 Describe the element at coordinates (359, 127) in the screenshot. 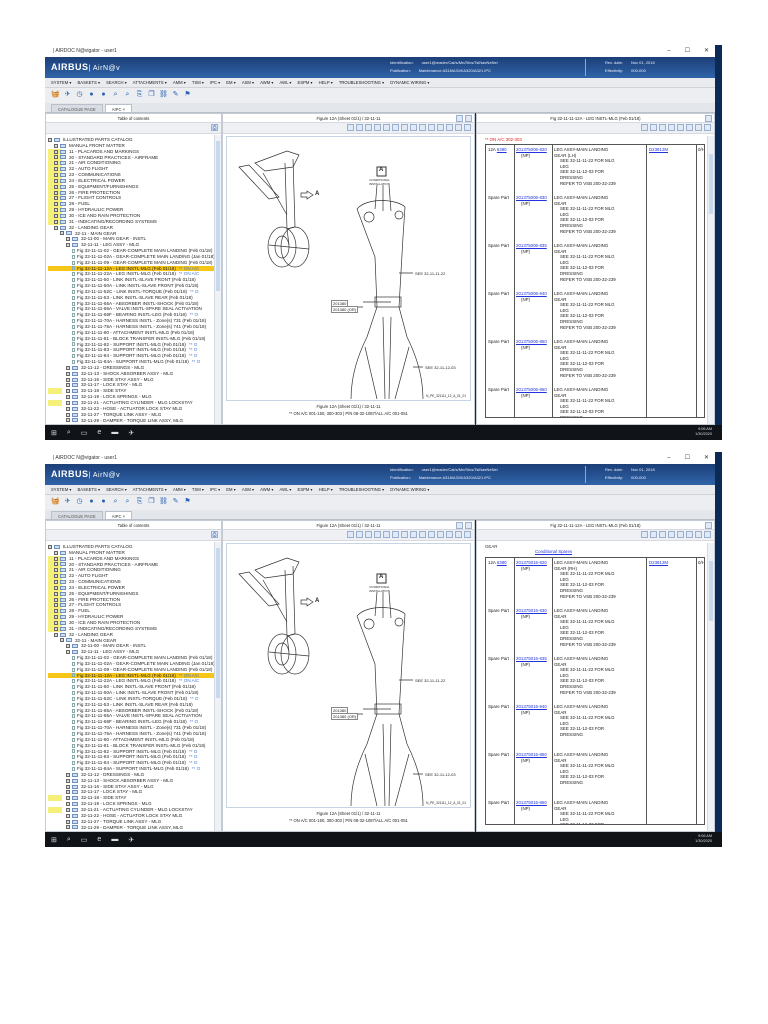

I see `pan-icon` at that location.